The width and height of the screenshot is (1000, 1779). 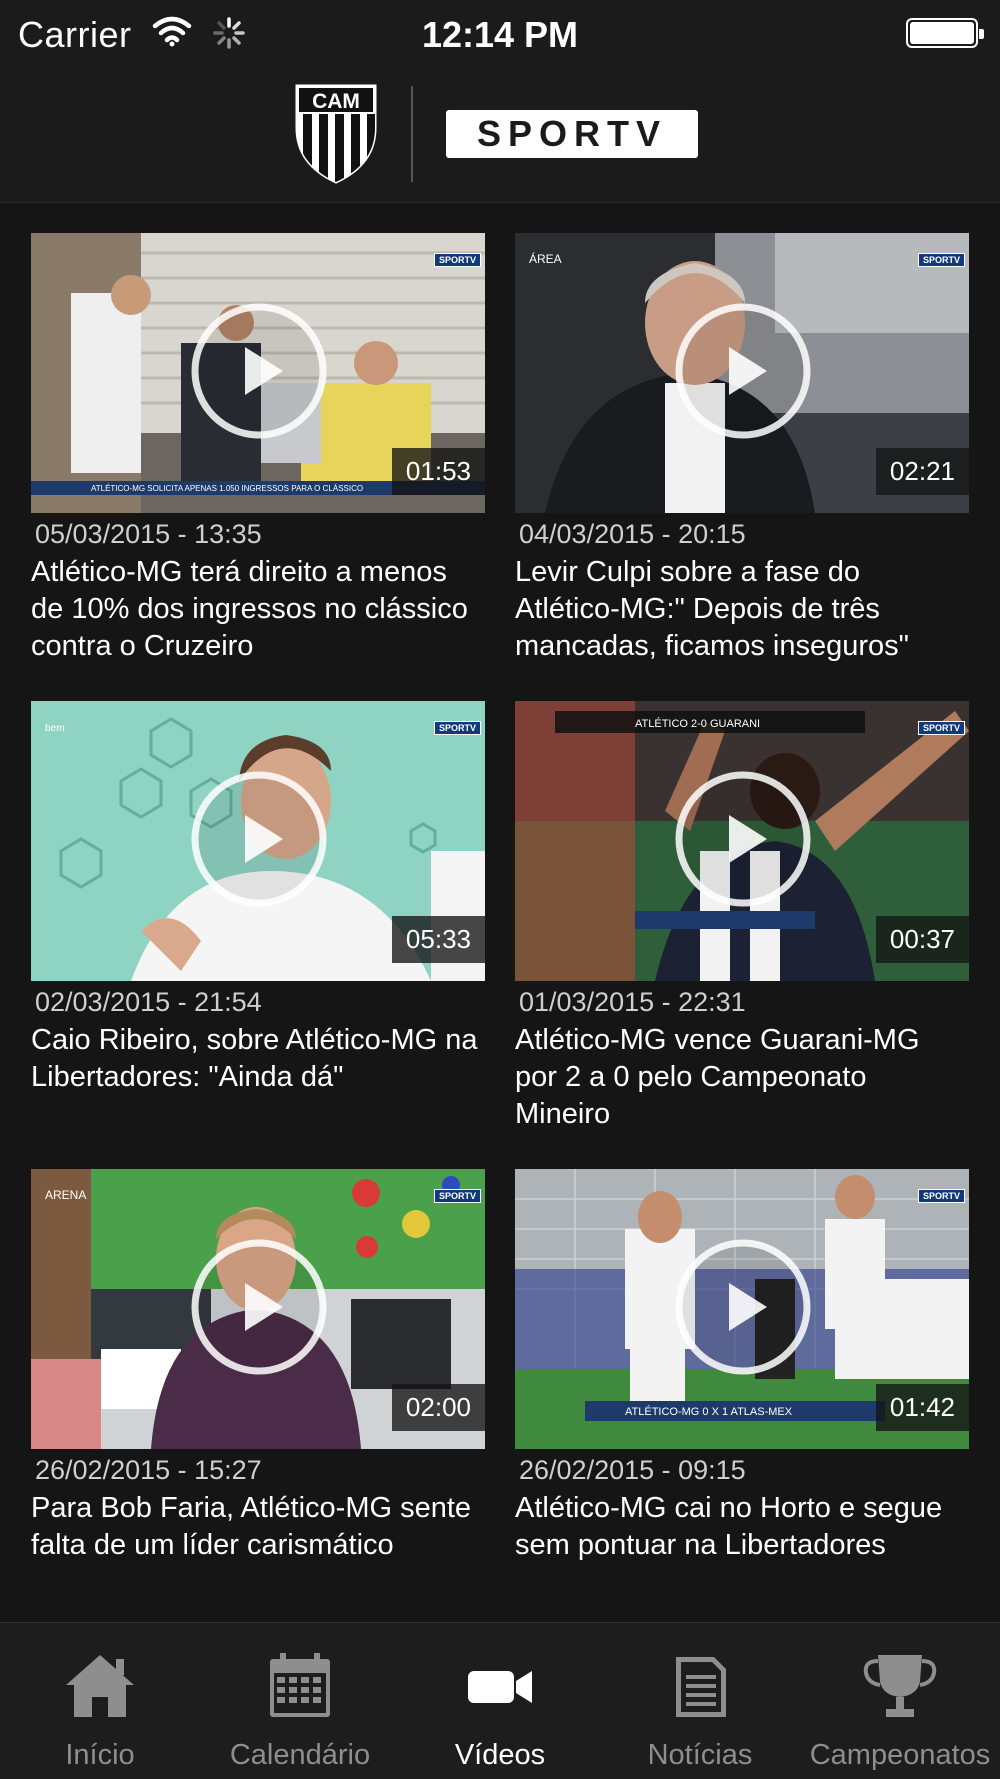 I want to click on tab-campeonatos: Campeonatos, so click(x=900, y=1701).